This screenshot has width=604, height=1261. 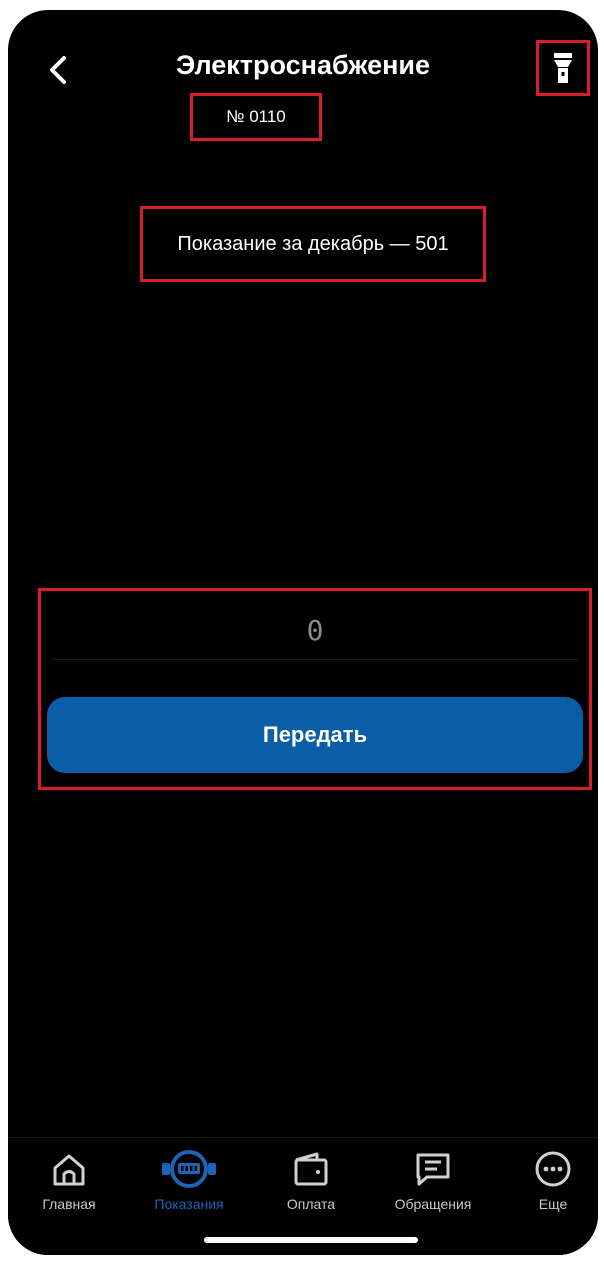 What do you see at coordinates (433, 1188) in the screenshot?
I see `tab-requests: Обращения` at bounding box center [433, 1188].